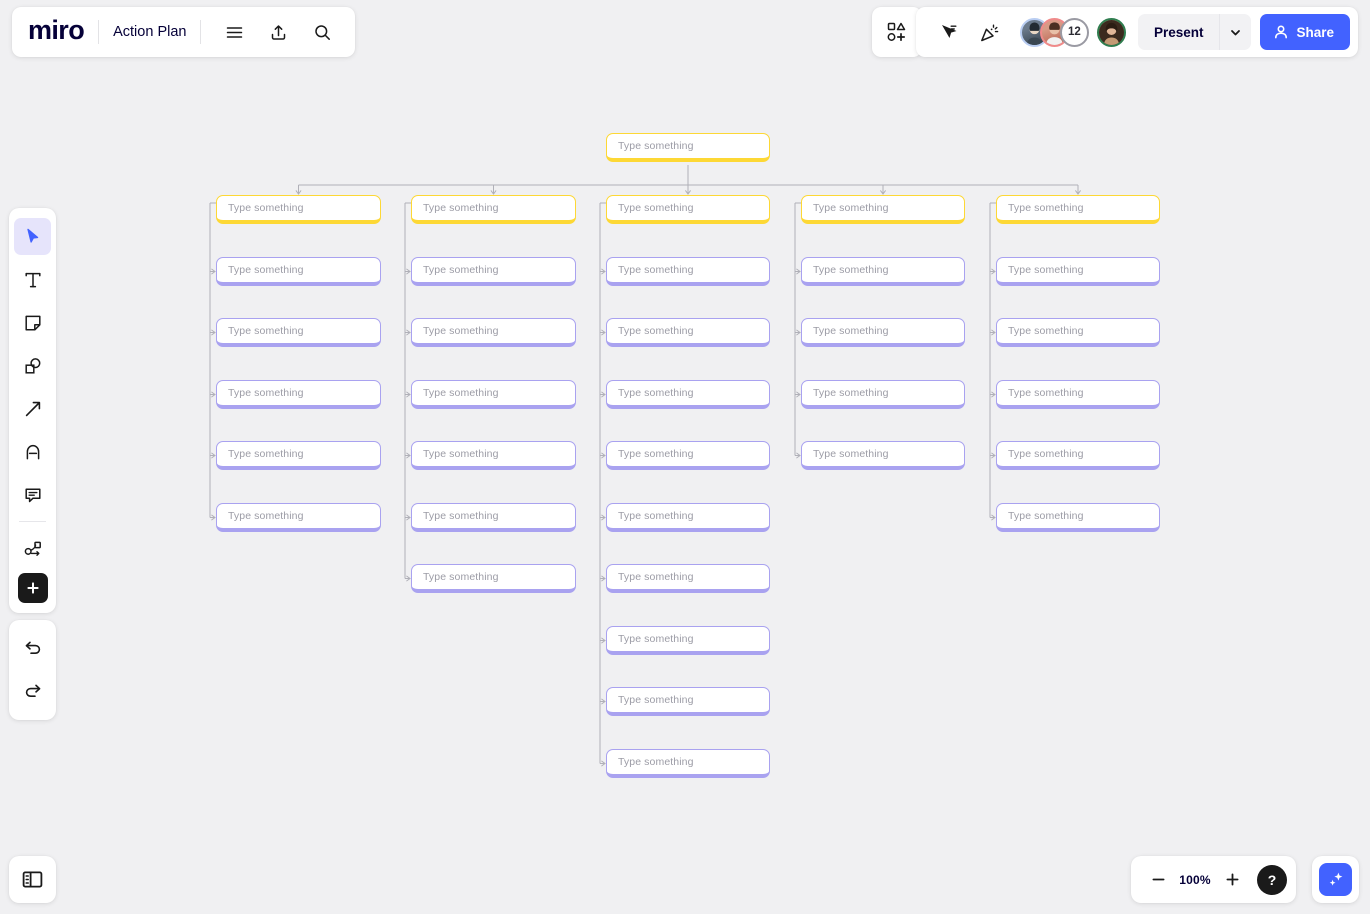 The height and width of the screenshot is (914, 1370). What do you see at coordinates (32, 648) in the screenshot?
I see `undo-icon` at bounding box center [32, 648].